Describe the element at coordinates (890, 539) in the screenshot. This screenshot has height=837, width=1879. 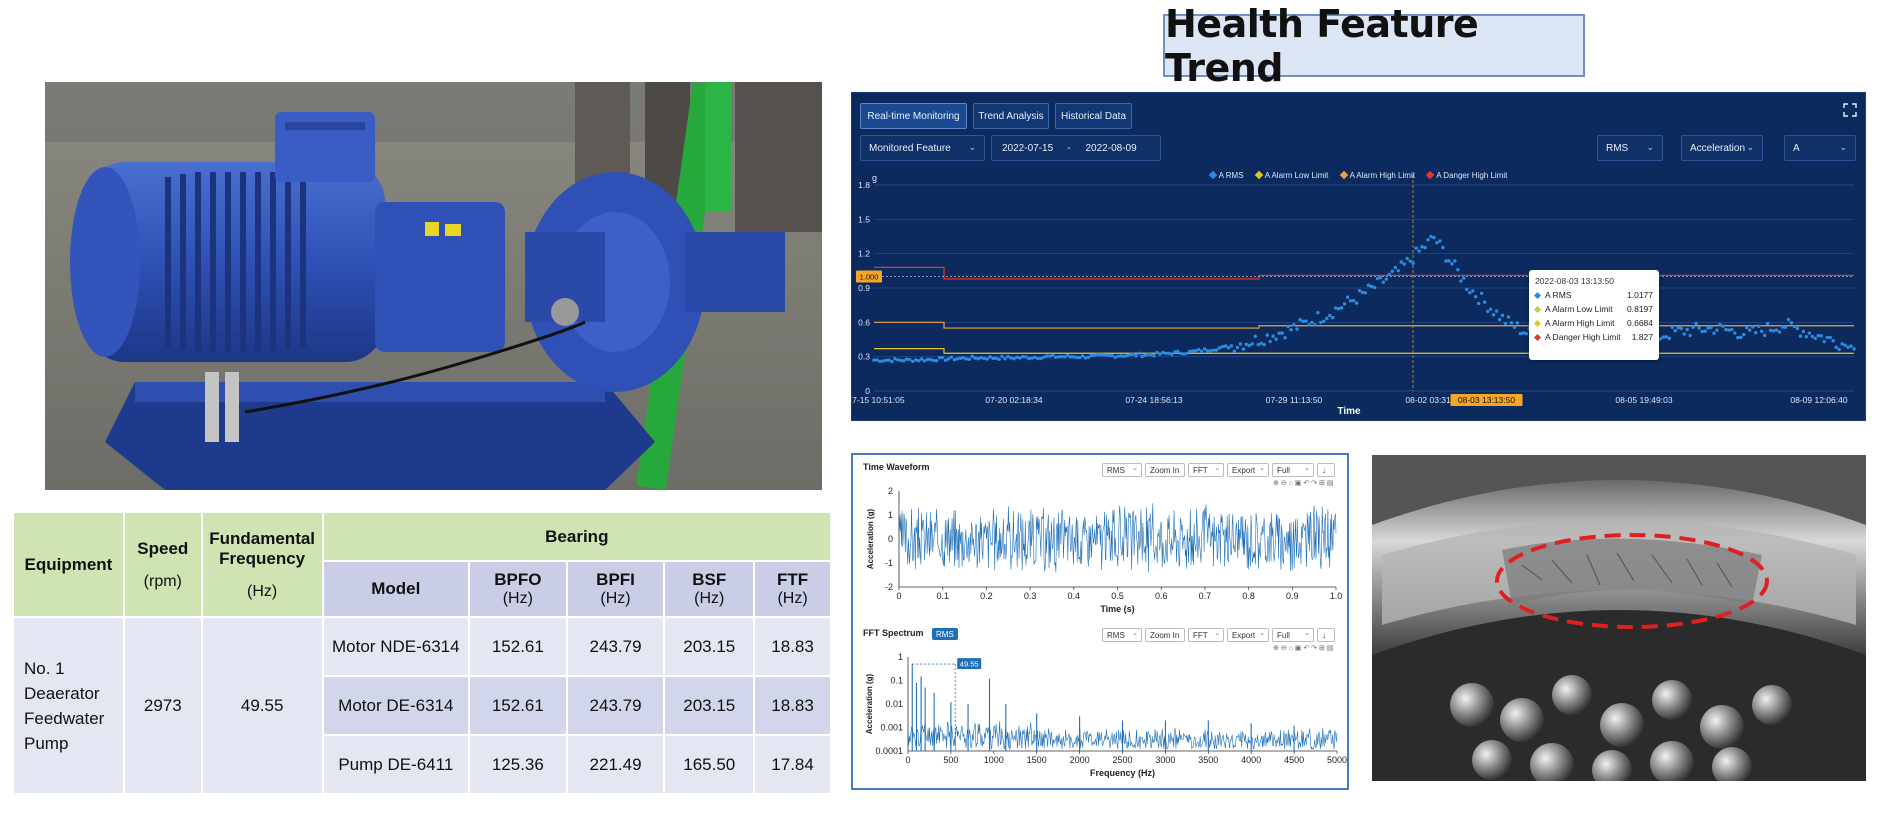
I see `y-tick-label: 0` at that location.